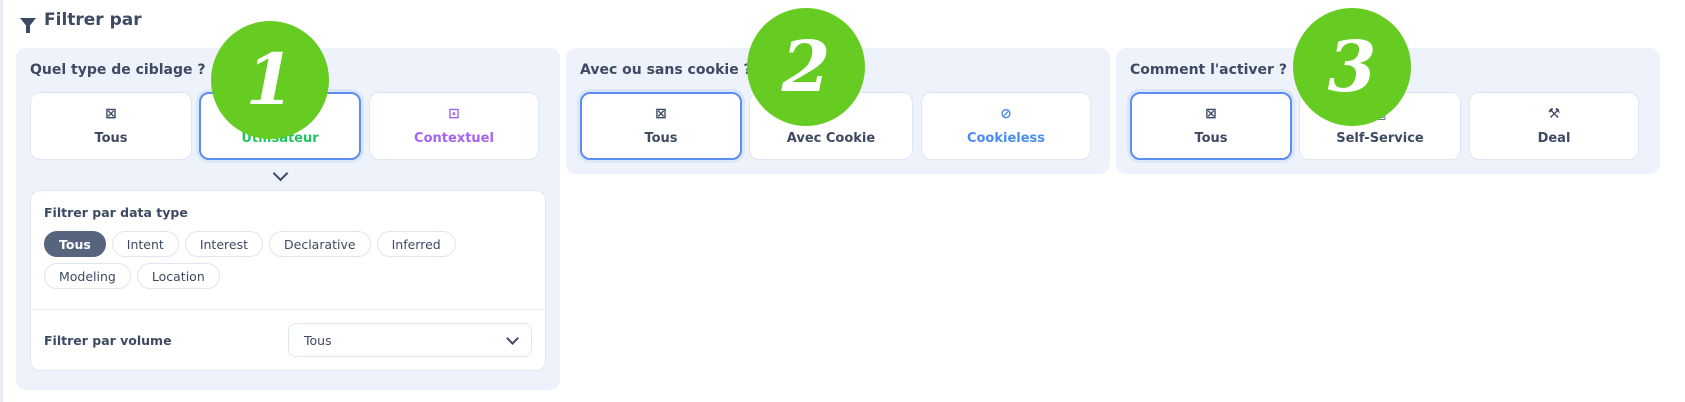 Image resolution: width=1685 pixels, height=402 pixels. What do you see at coordinates (288, 309) in the screenshot?
I see `divider` at bounding box center [288, 309].